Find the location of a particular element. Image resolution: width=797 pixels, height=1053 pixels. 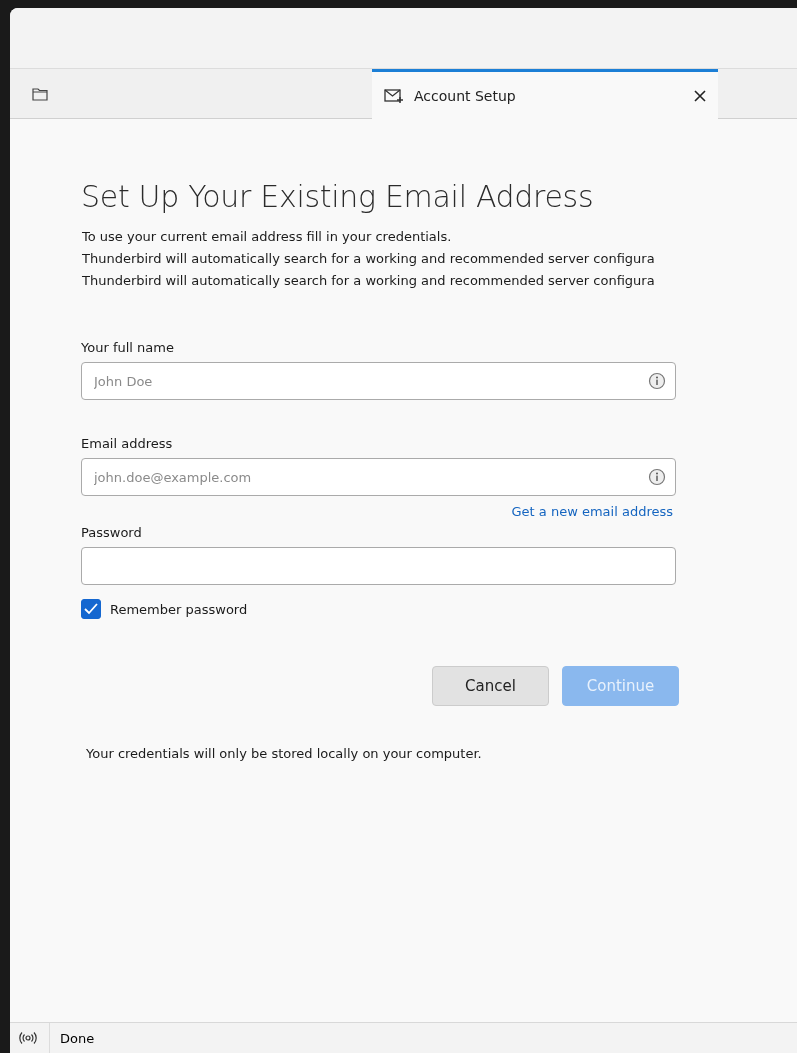

close-icon is located at coordinates (700, 95).